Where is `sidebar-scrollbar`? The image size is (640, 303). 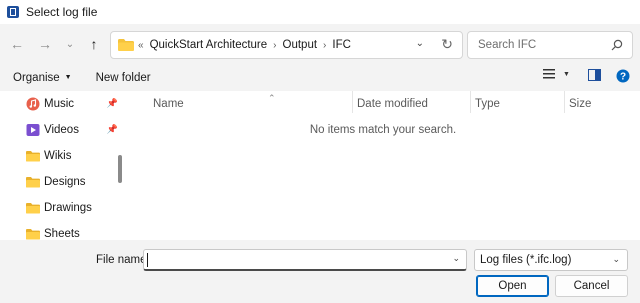 sidebar-scrollbar is located at coordinates (120, 169).